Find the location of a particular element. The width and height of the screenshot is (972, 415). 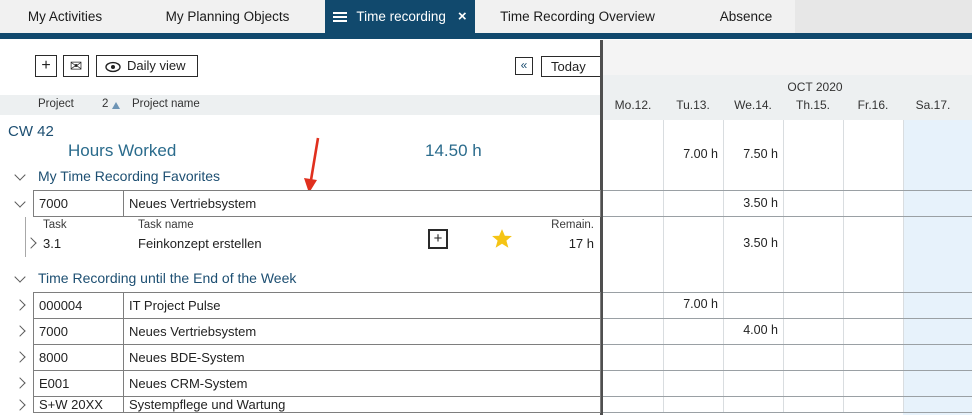

hamburger-menu-icon is located at coordinates (340, 17).